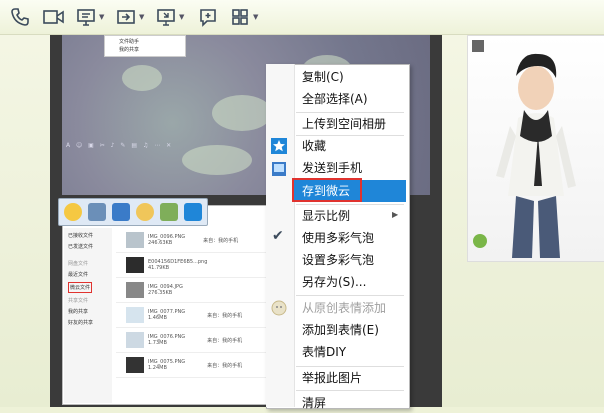 This screenshot has width=604, height=413. Describe the element at coordinates (80, 287) in the screenshot. I see `chat-image-sidebar-item: 微云文件` at that location.